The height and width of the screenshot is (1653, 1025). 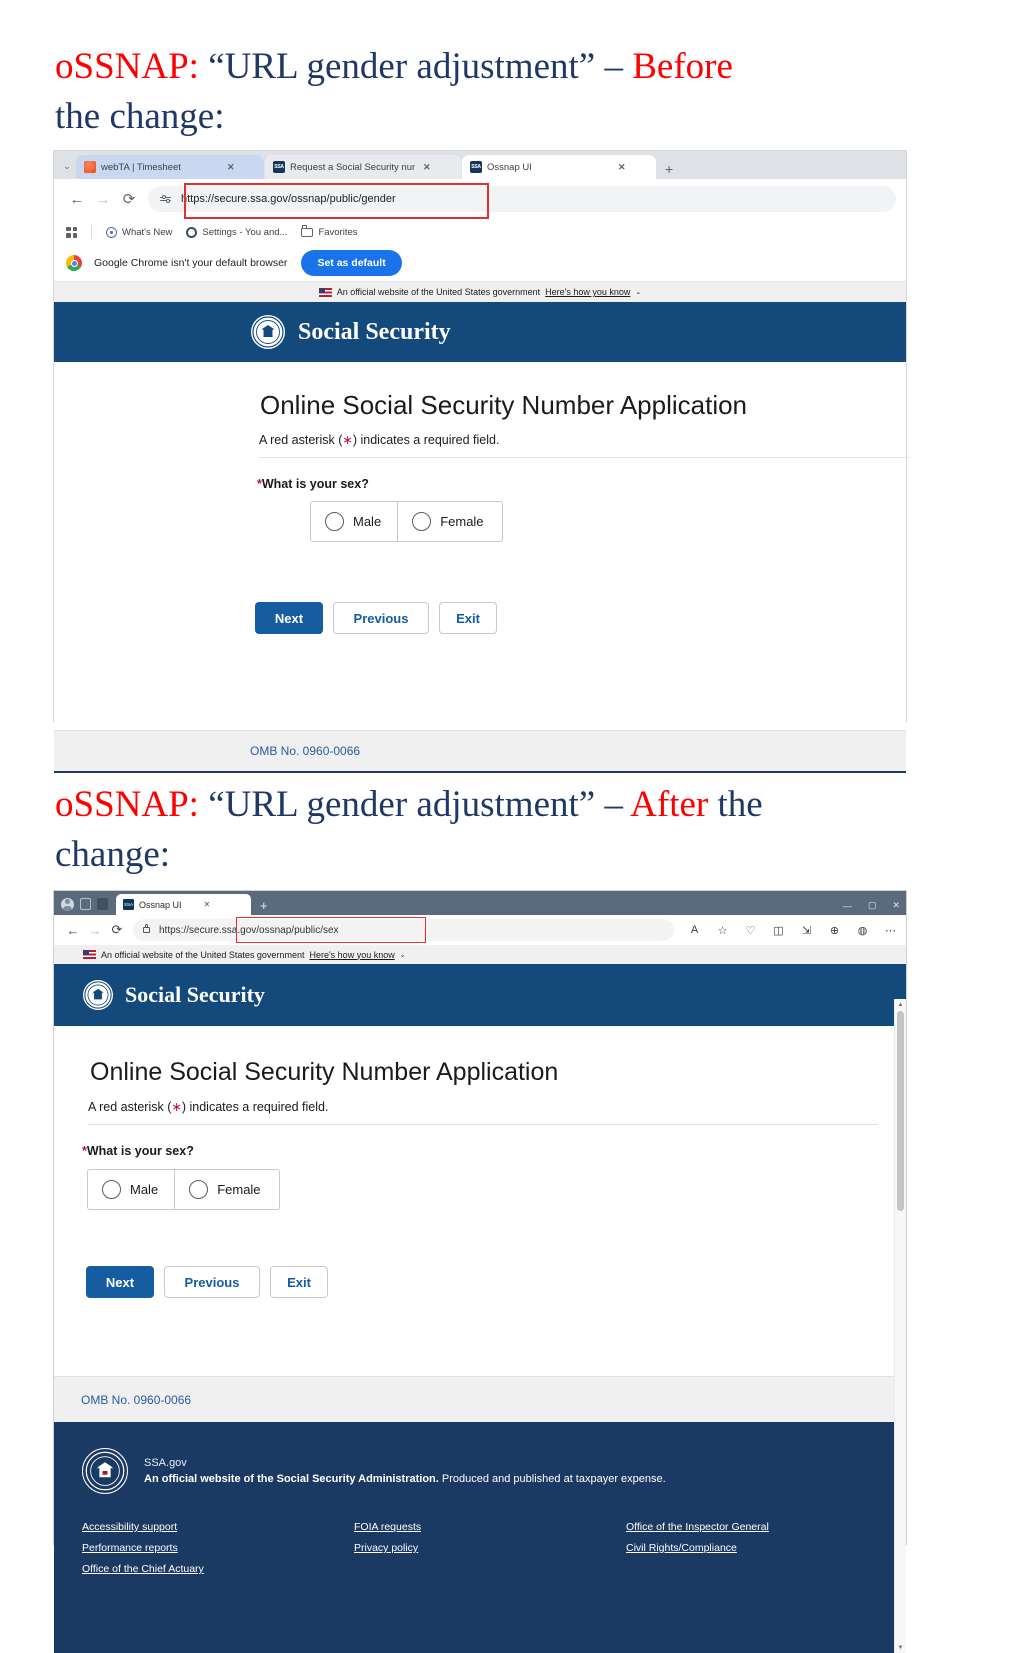 I want to click on edge-tab-close-icon: ✕, so click(x=207, y=904).